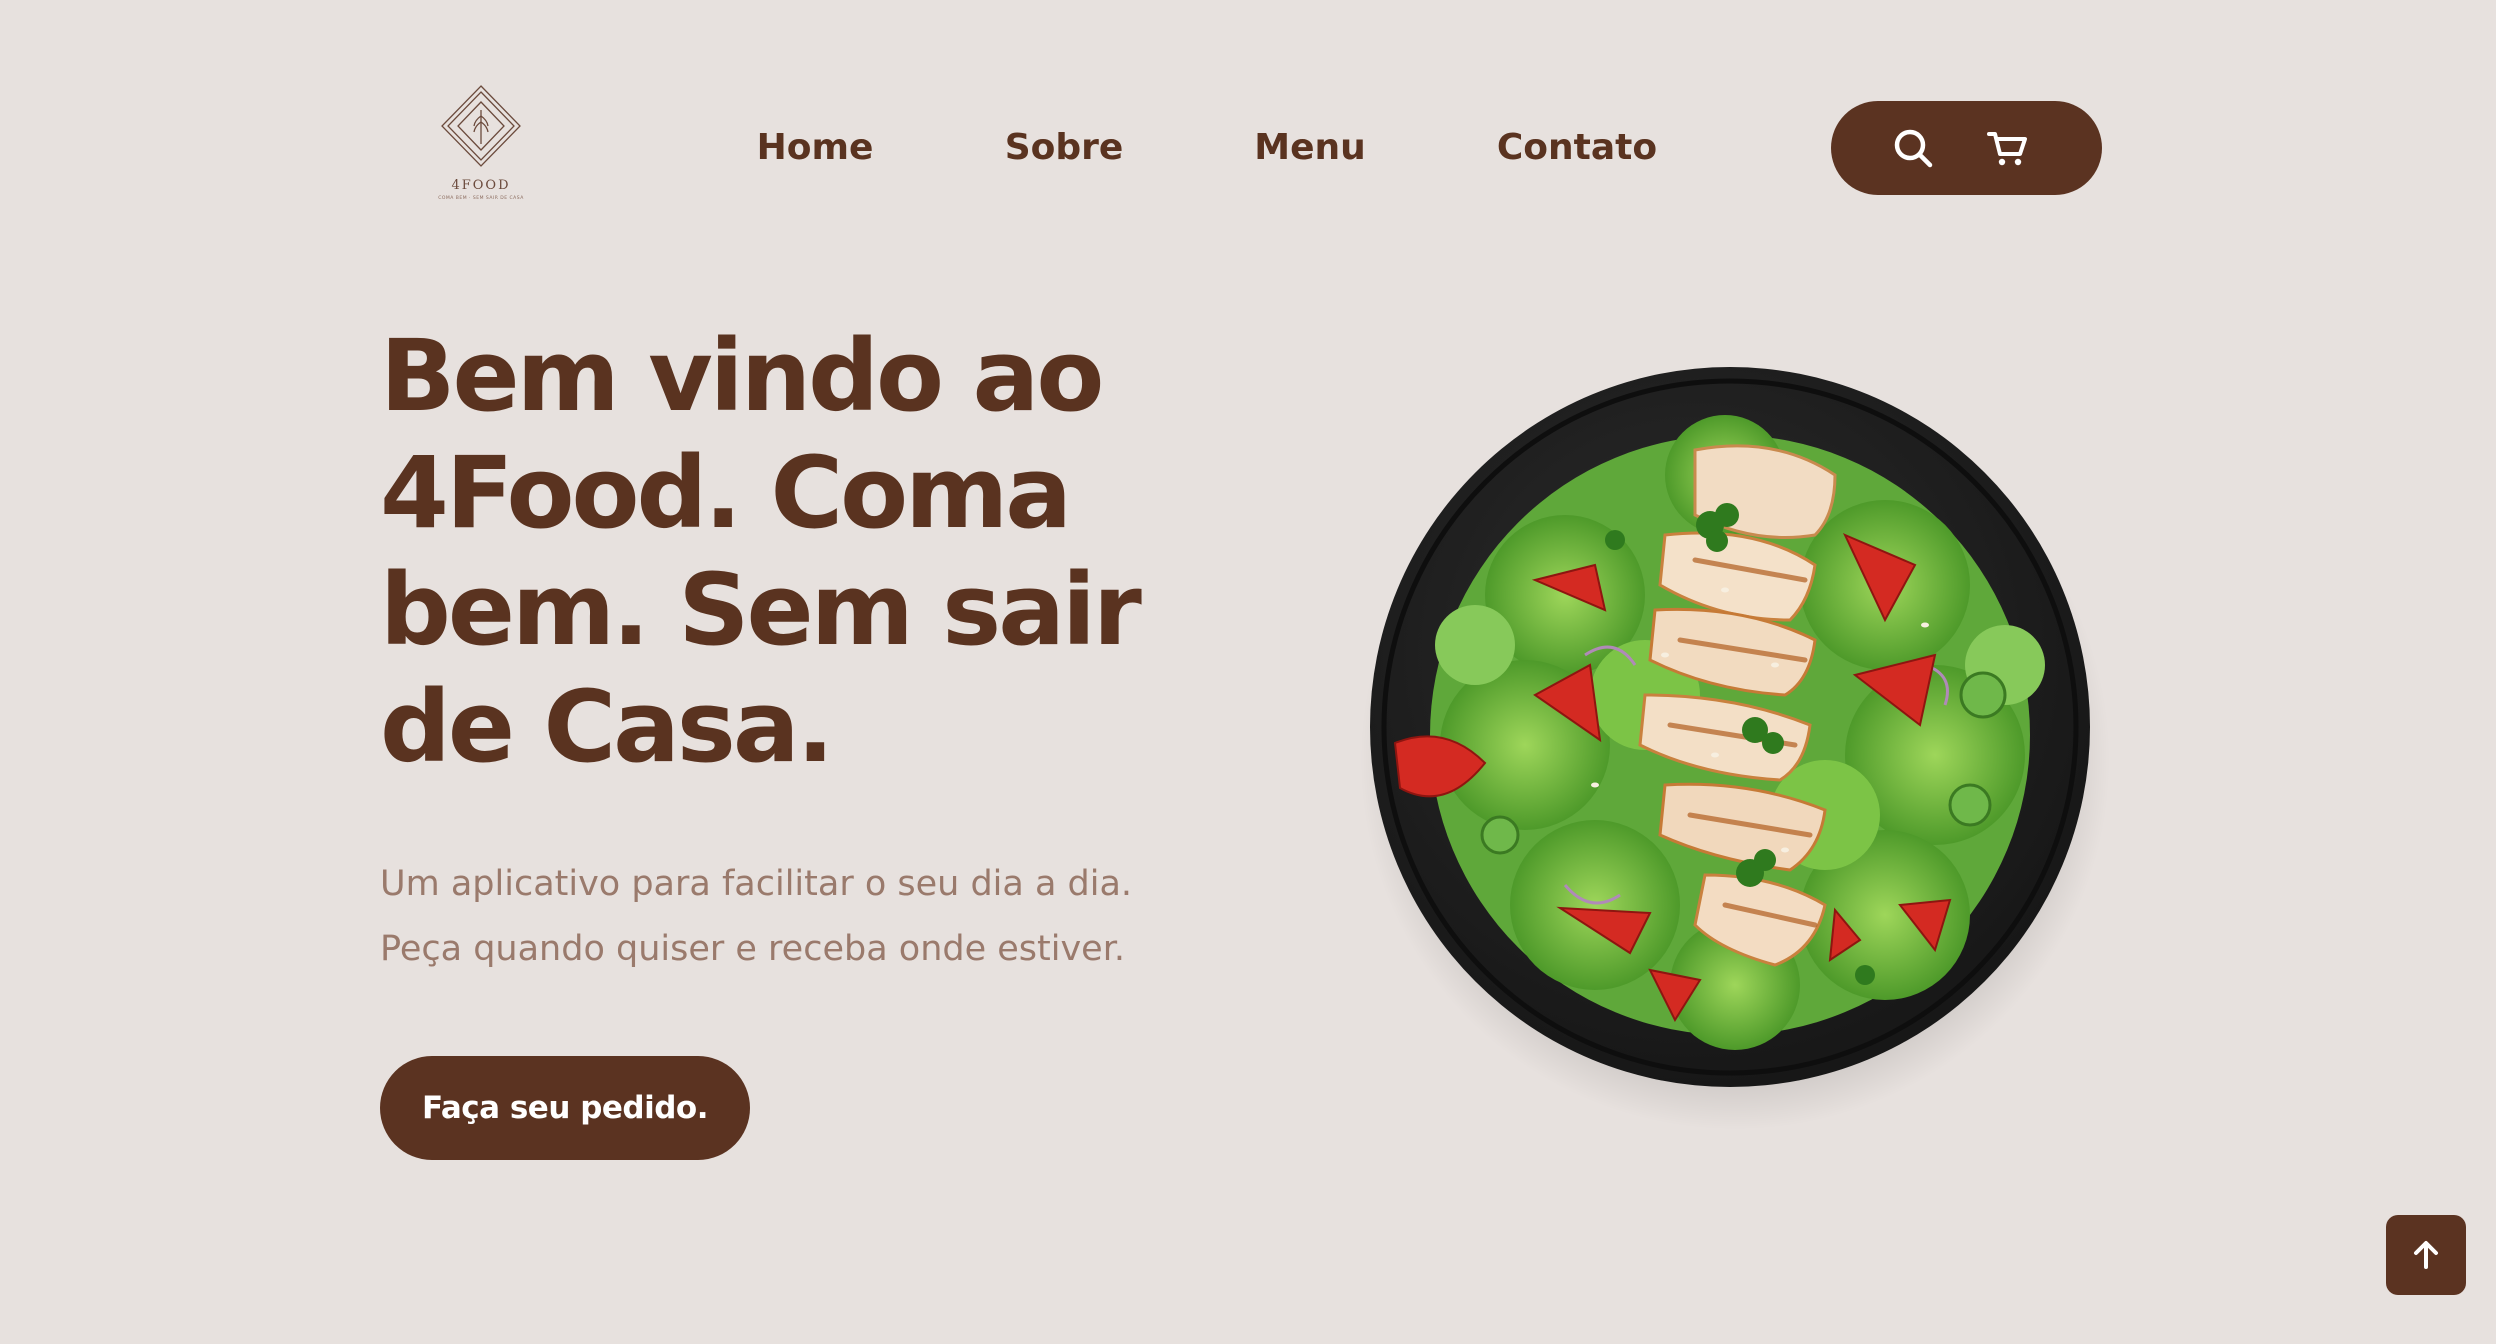  I want to click on search-button, so click(1913, 148).